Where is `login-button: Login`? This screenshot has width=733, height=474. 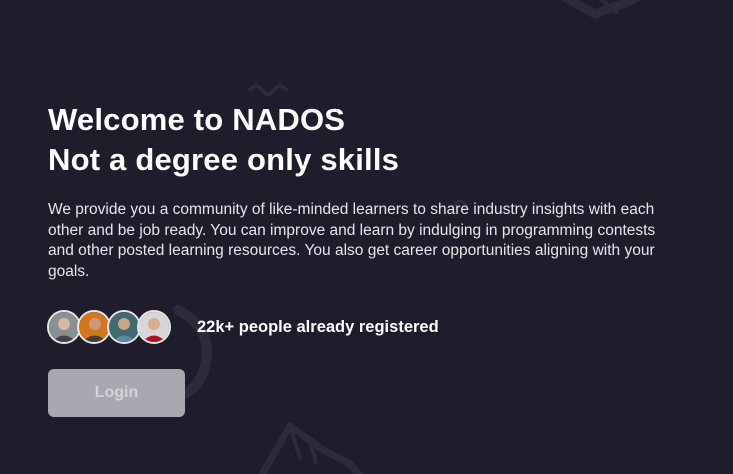
login-button: Login is located at coordinates (116, 393).